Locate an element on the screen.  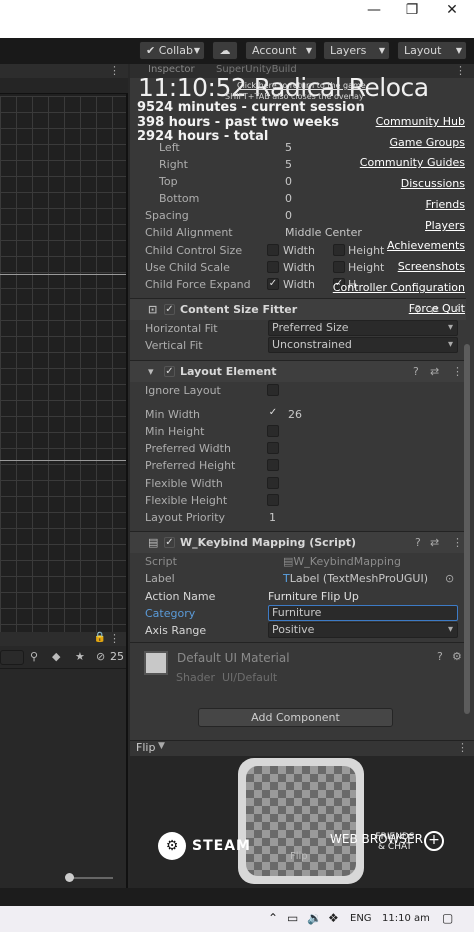
flexible-width-checkbox is located at coordinates (273, 483).